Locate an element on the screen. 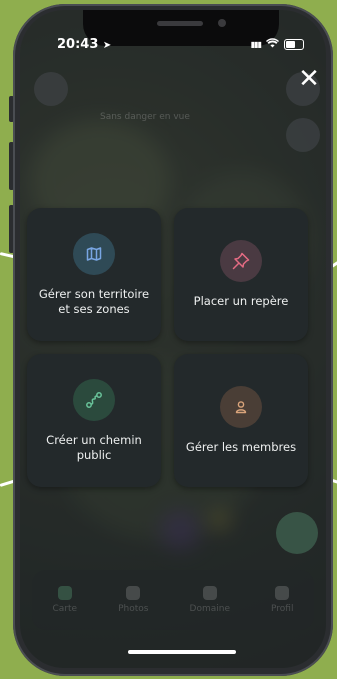 Image resolution: width=337 pixels, height=679 pixels. nav-item-map: Carte is located at coordinates (65, 600).